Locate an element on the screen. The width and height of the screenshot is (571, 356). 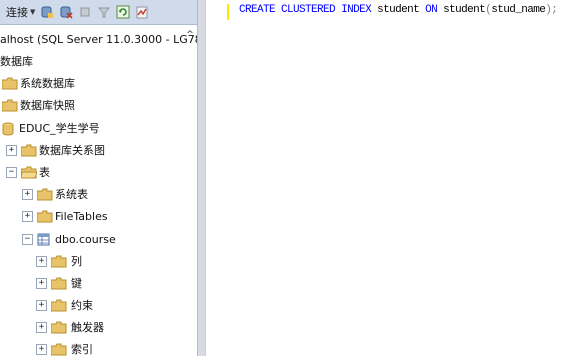
db-snapshots-label: 数据库快照 is located at coordinates (47, 105).